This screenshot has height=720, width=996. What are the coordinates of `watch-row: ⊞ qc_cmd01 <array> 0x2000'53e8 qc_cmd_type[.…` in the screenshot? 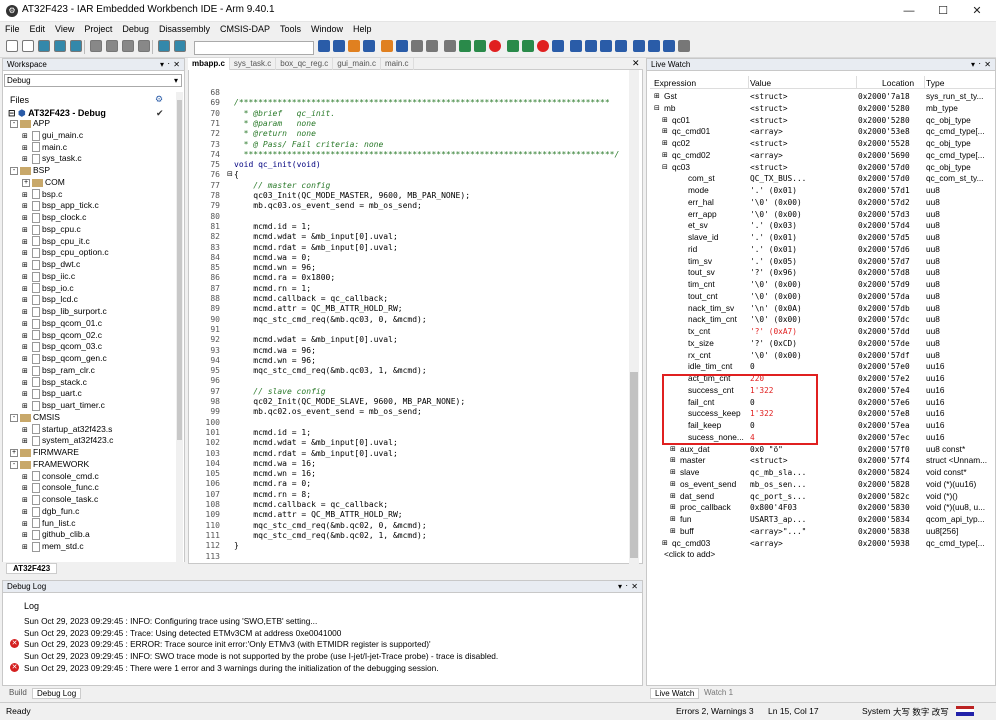 It's located at (821, 132).